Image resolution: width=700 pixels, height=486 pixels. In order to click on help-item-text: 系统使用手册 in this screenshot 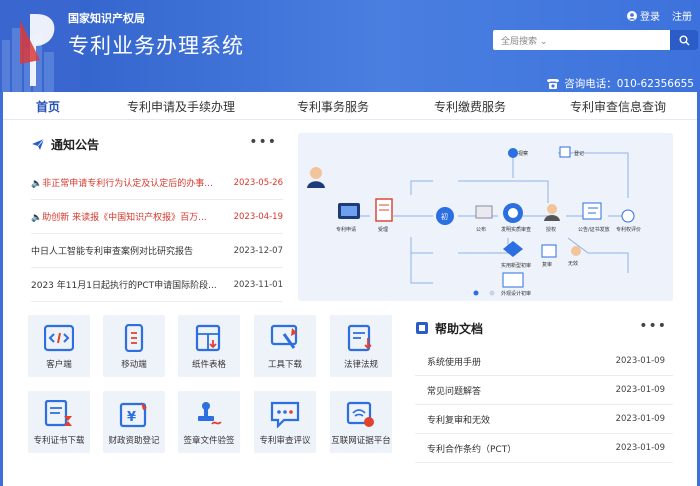, I will do `click(454, 362)`.